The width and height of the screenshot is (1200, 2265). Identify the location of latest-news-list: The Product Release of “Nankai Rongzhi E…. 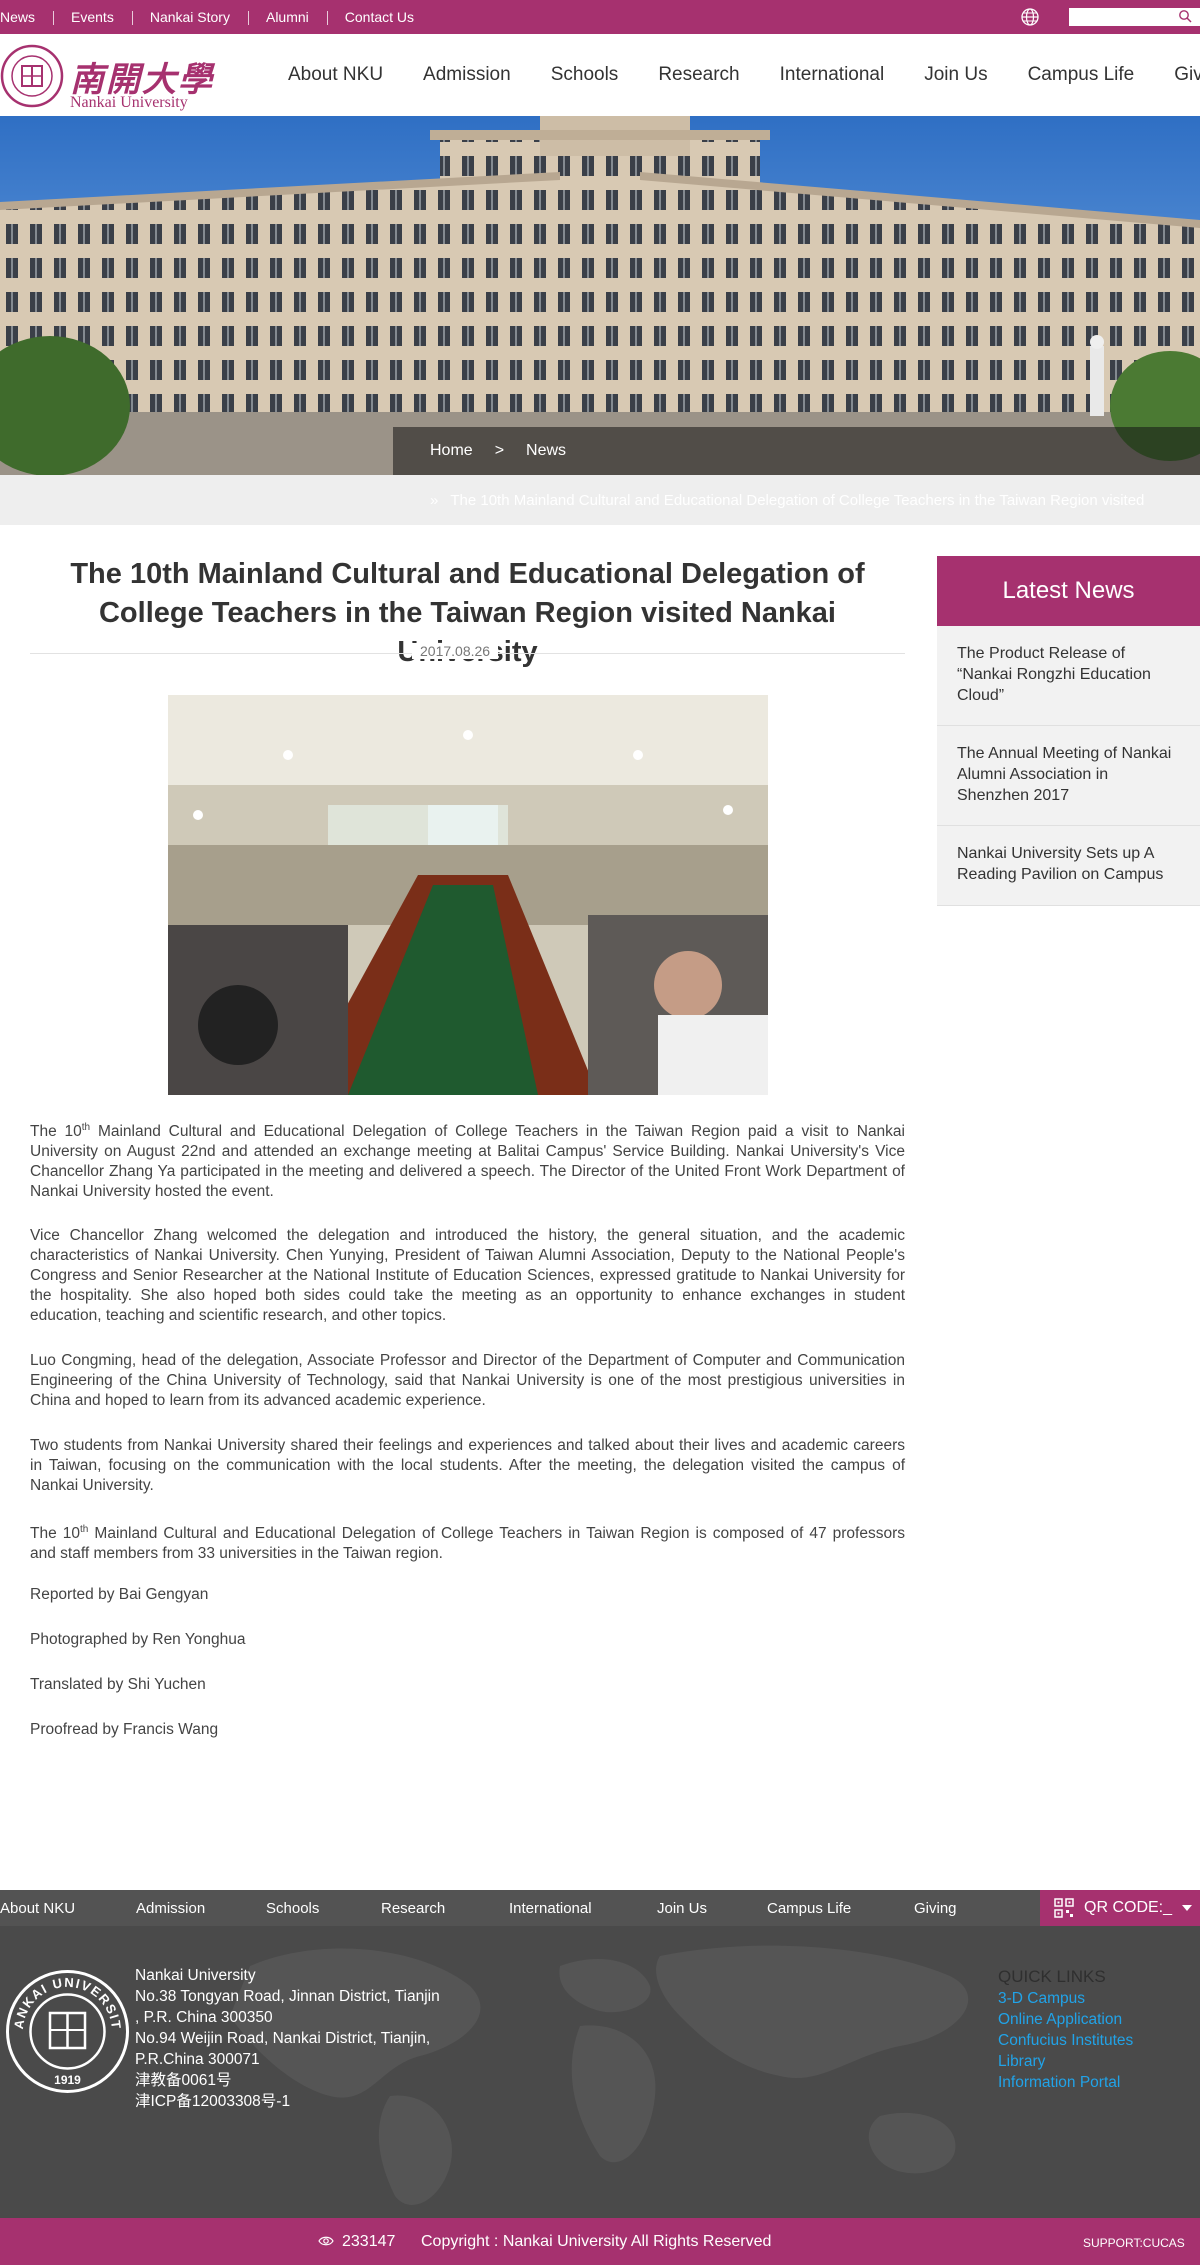
(1068, 766).